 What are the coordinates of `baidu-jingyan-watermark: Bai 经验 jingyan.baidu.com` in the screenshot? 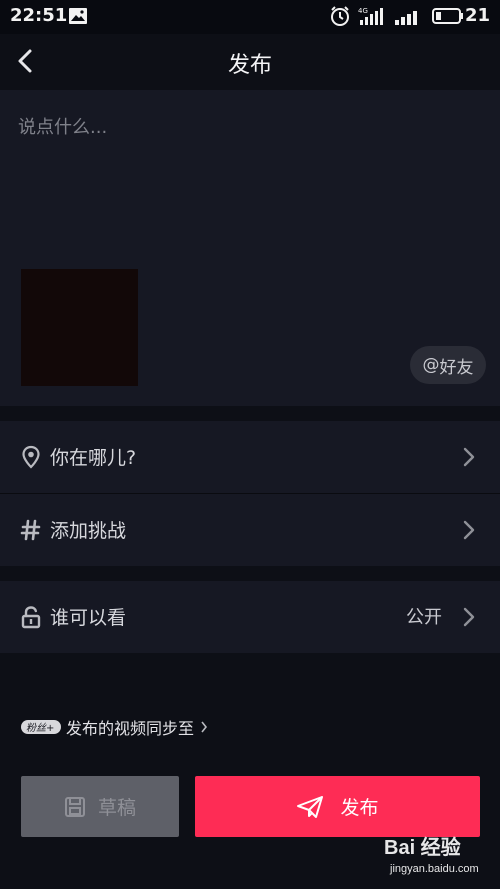 It's located at (439, 857).